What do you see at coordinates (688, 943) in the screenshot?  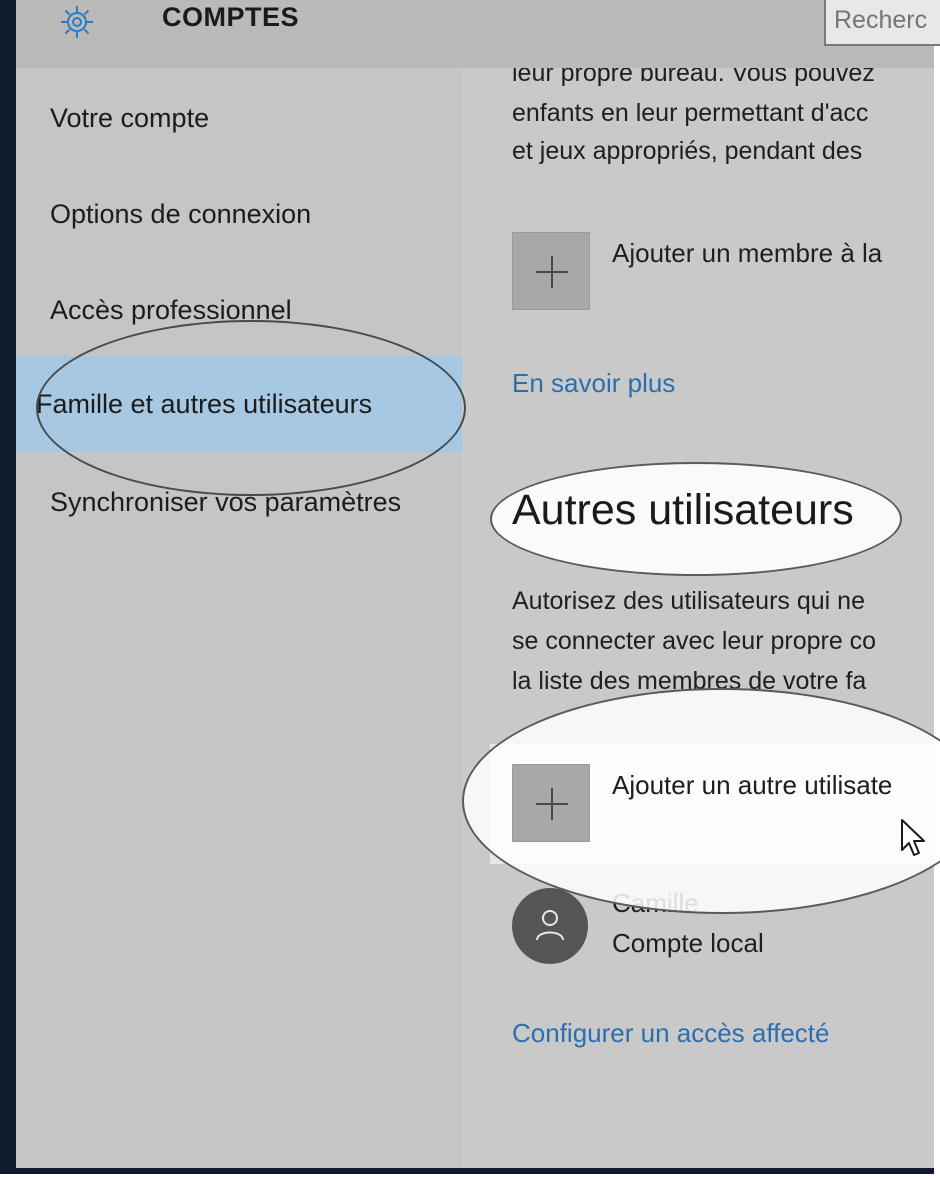 I see `user-account-type: Compte local` at bounding box center [688, 943].